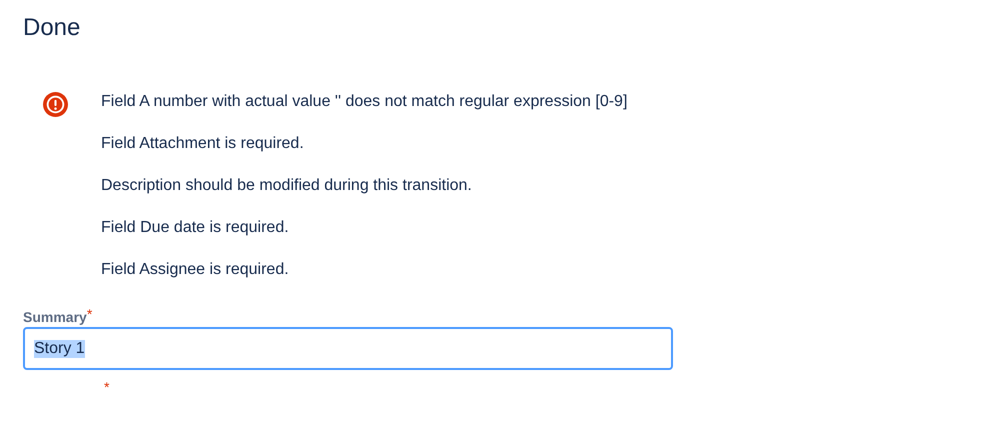 This screenshot has width=999, height=427. What do you see at coordinates (364, 102) in the screenshot?
I see `error-message: Field A number with actual value '' does not match regular expression [0-9]` at bounding box center [364, 102].